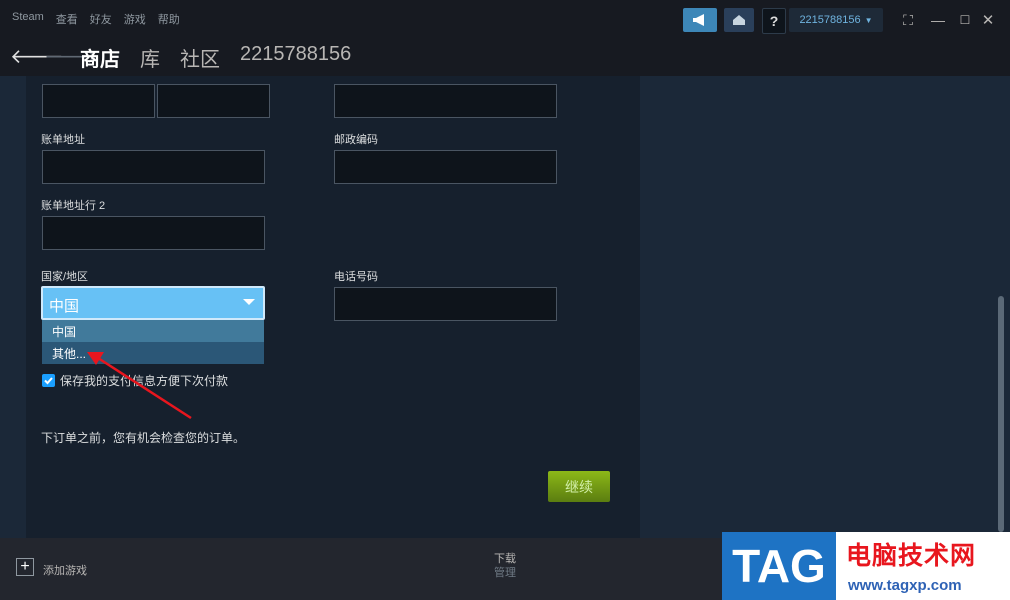 The height and width of the screenshot is (600, 1010). What do you see at coordinates (356, 277) in the screenshot?
I see `phone-label: 电话号码` at bounding box center [356, 277].